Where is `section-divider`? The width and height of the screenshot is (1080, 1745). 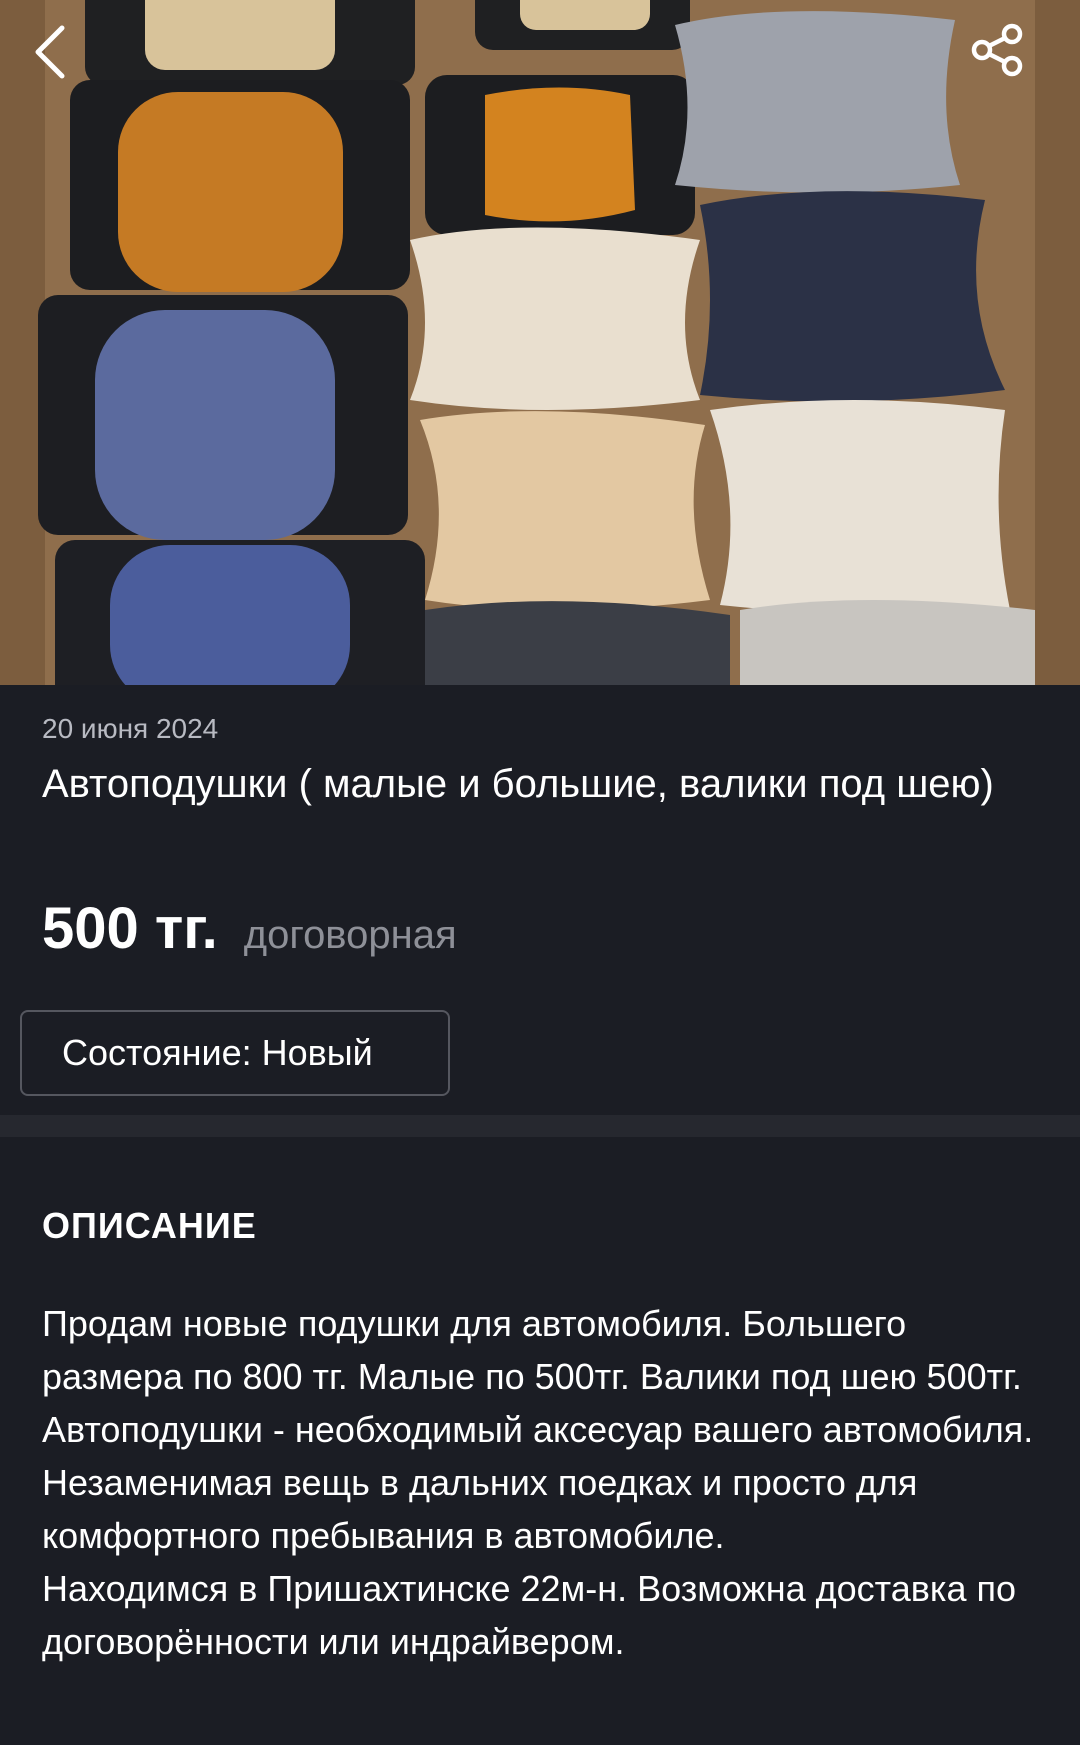 section-divider is located at coordinates (540, 1126).